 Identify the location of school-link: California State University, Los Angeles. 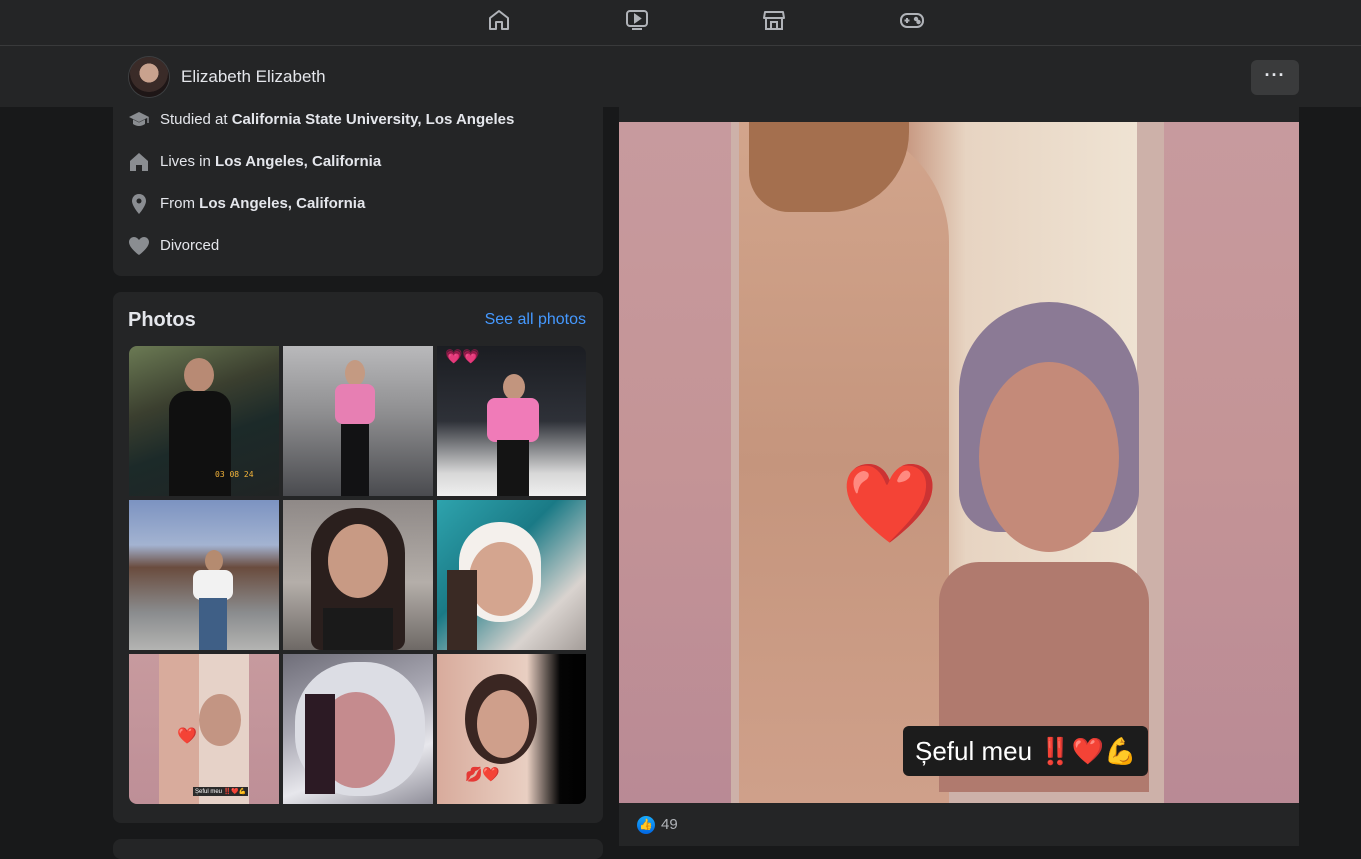
(373, 119).